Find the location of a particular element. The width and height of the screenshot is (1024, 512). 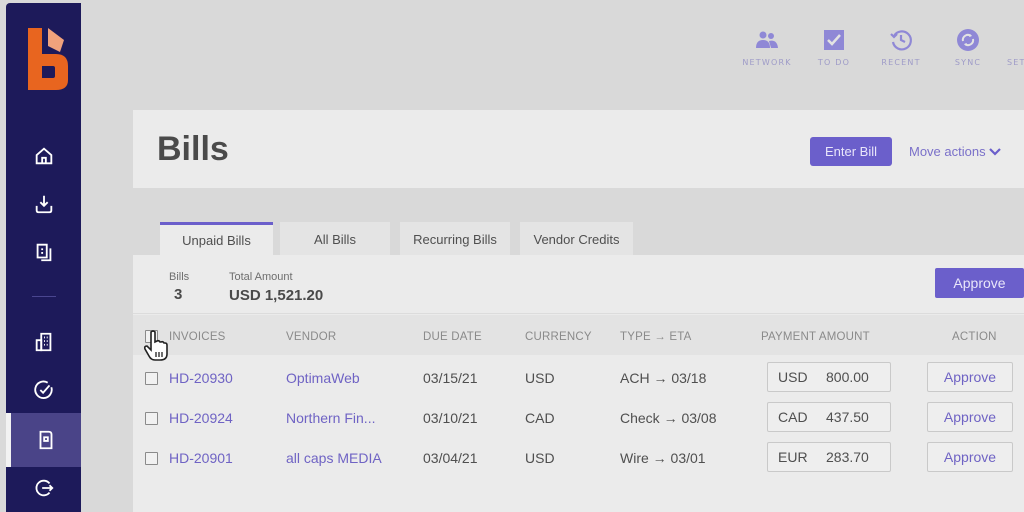

tab-vendor-credits: Vendor Credits is located at coordinates (576, 239).